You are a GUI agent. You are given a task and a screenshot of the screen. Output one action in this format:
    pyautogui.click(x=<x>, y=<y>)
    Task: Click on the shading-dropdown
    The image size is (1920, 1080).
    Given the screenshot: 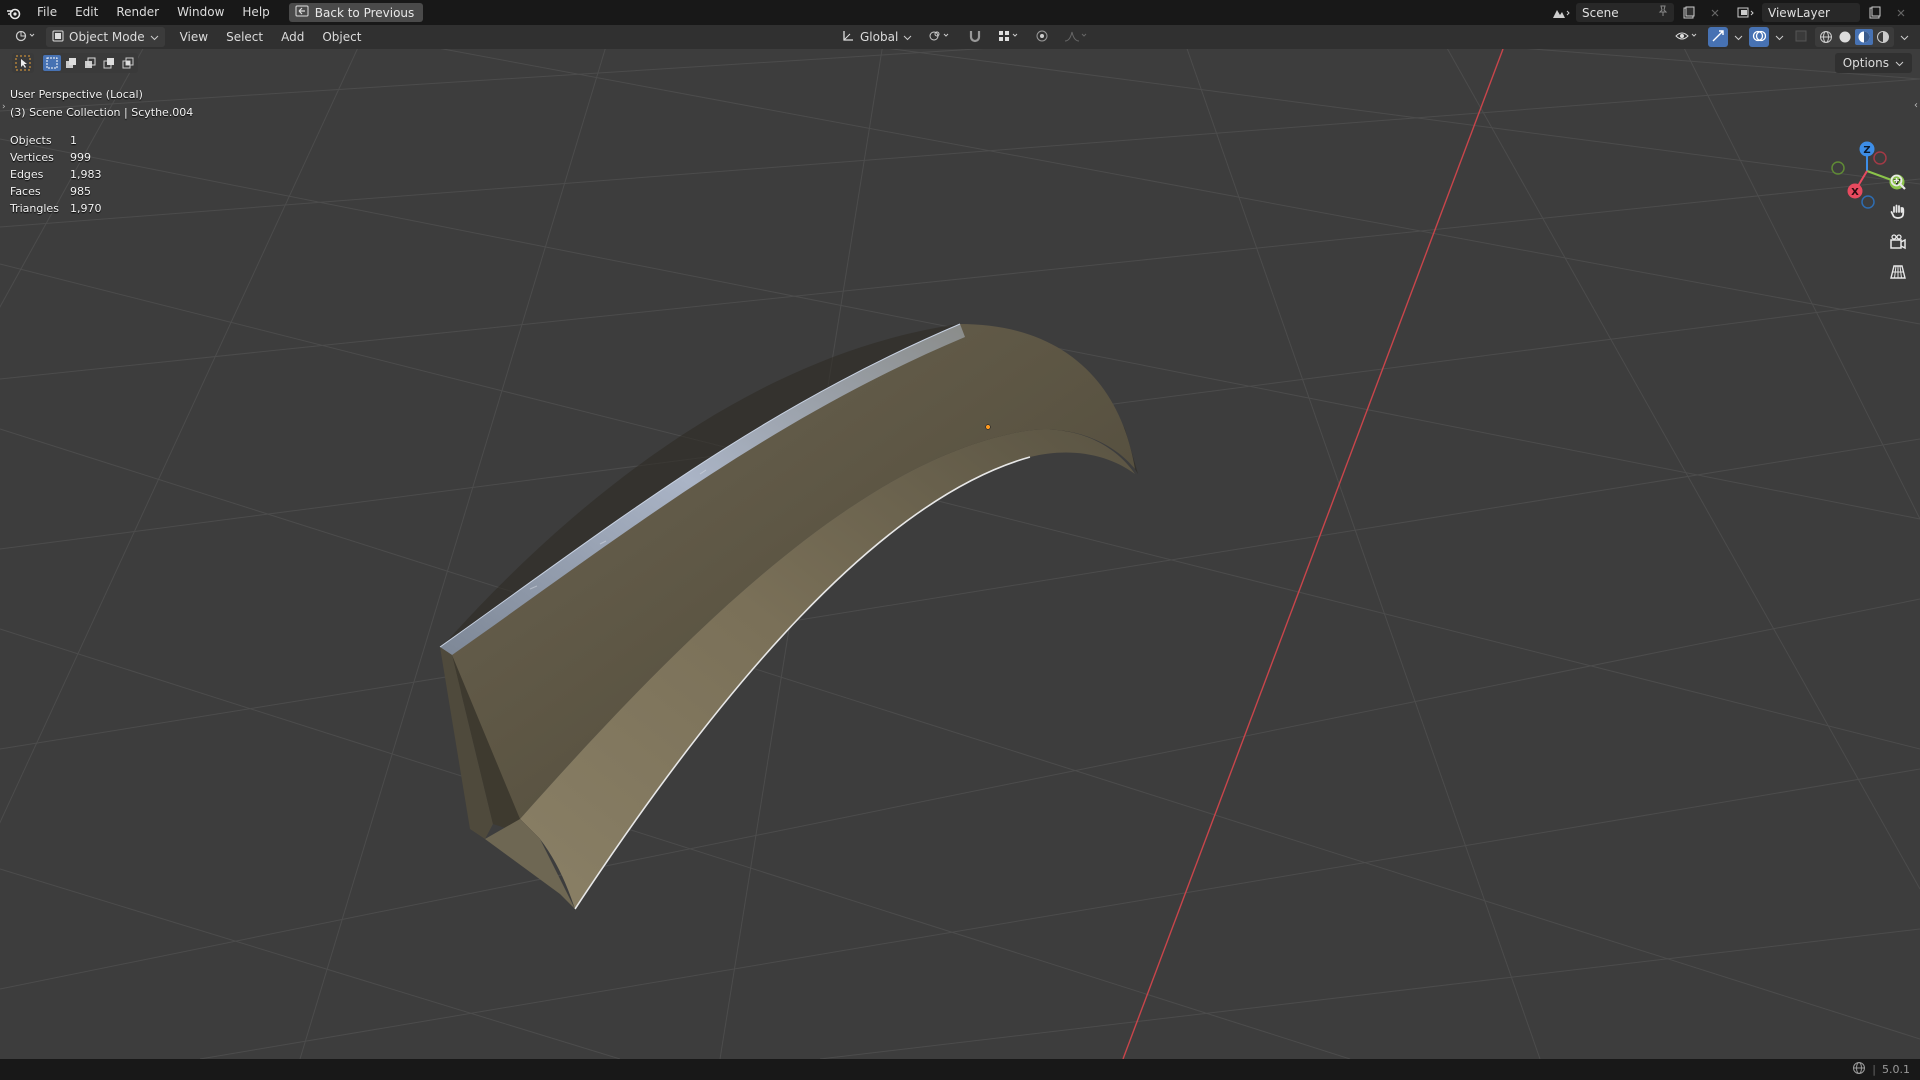 What is the action you would take?
    pyautogui.click(x=1904, y=37)
    